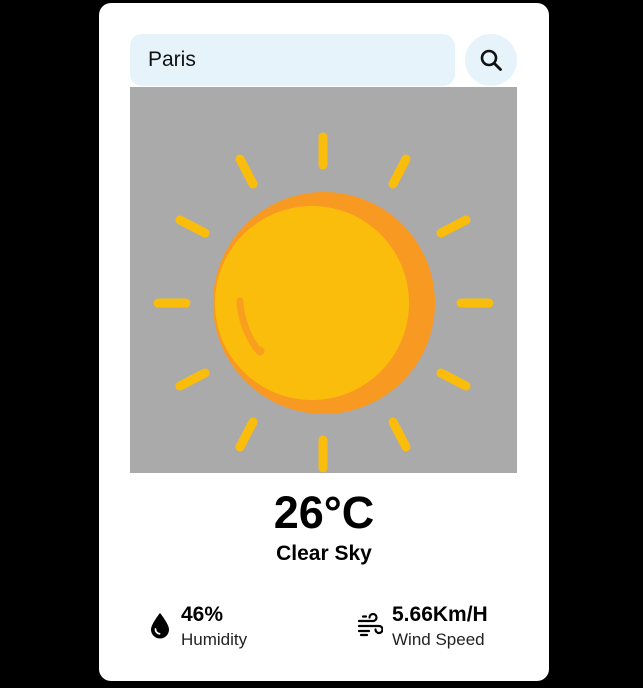 The image size is (643, 688). What do you see at coordinates (202, 614) in the screenshot?
I see `humidity-value: 46%` at bounding box center [202, 614].